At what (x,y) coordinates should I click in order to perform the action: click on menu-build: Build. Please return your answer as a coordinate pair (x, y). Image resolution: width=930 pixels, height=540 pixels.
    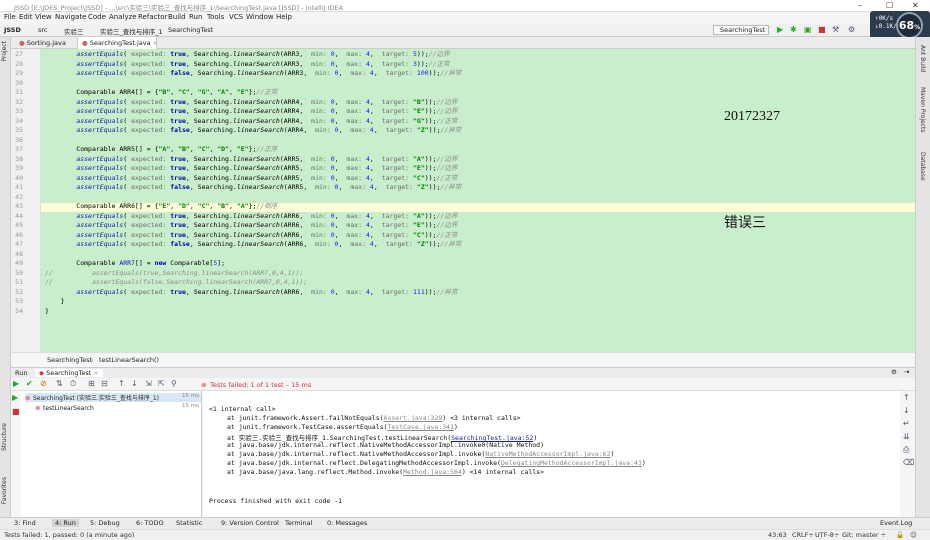
    Looking at the image, I should click on (177, 17).